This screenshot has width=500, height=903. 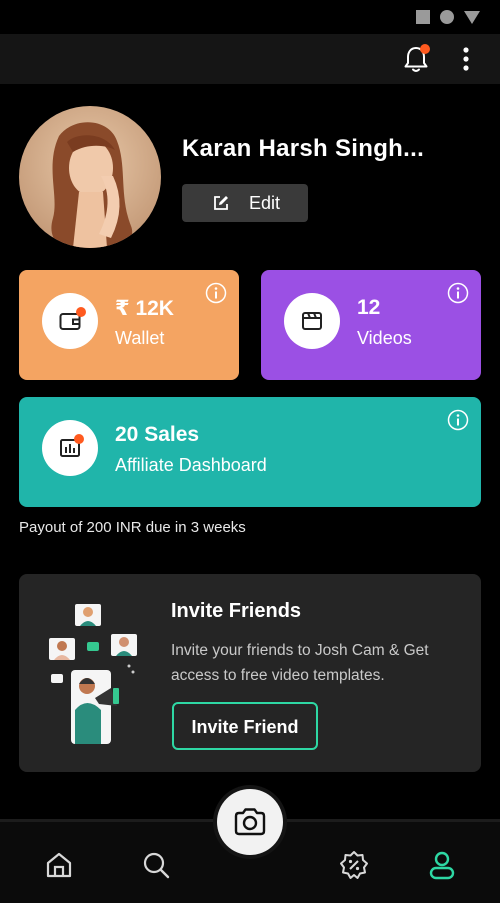 What do you see at coordinates (70, 448) in the screenshot?
I see `affiliate-icon-circle` at bounding box center [70, 448].